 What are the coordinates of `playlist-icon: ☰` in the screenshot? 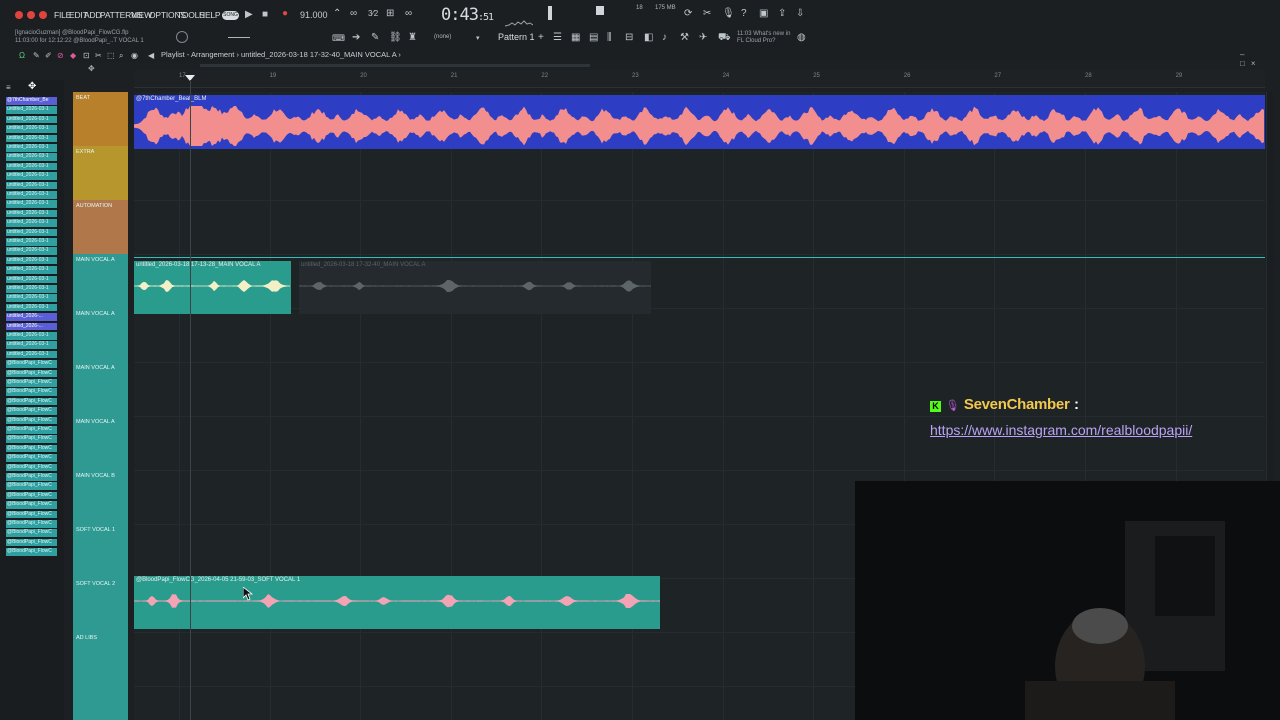 It's located at (557, 38).